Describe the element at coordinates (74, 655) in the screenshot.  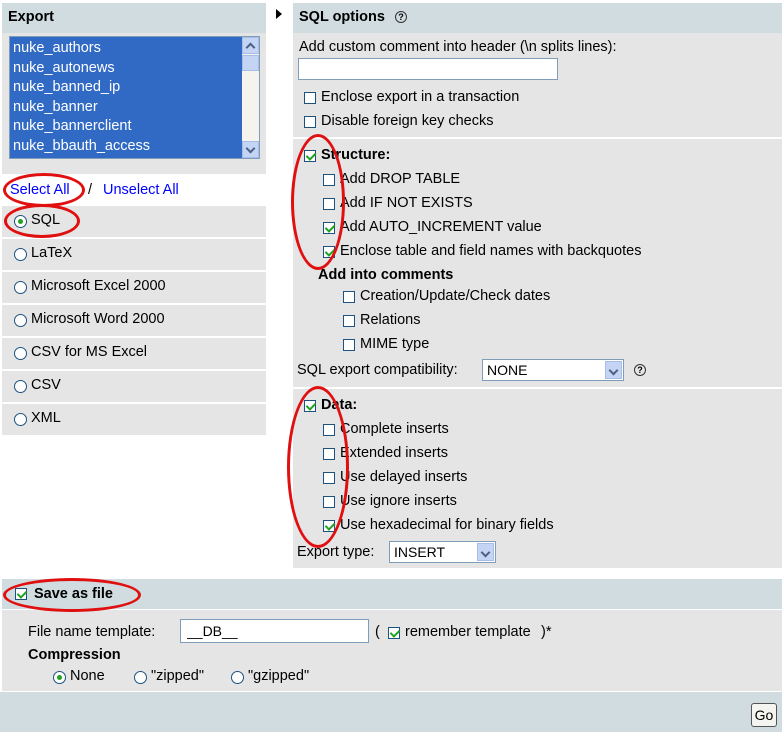
I see `compression-label: Compression` at that location.